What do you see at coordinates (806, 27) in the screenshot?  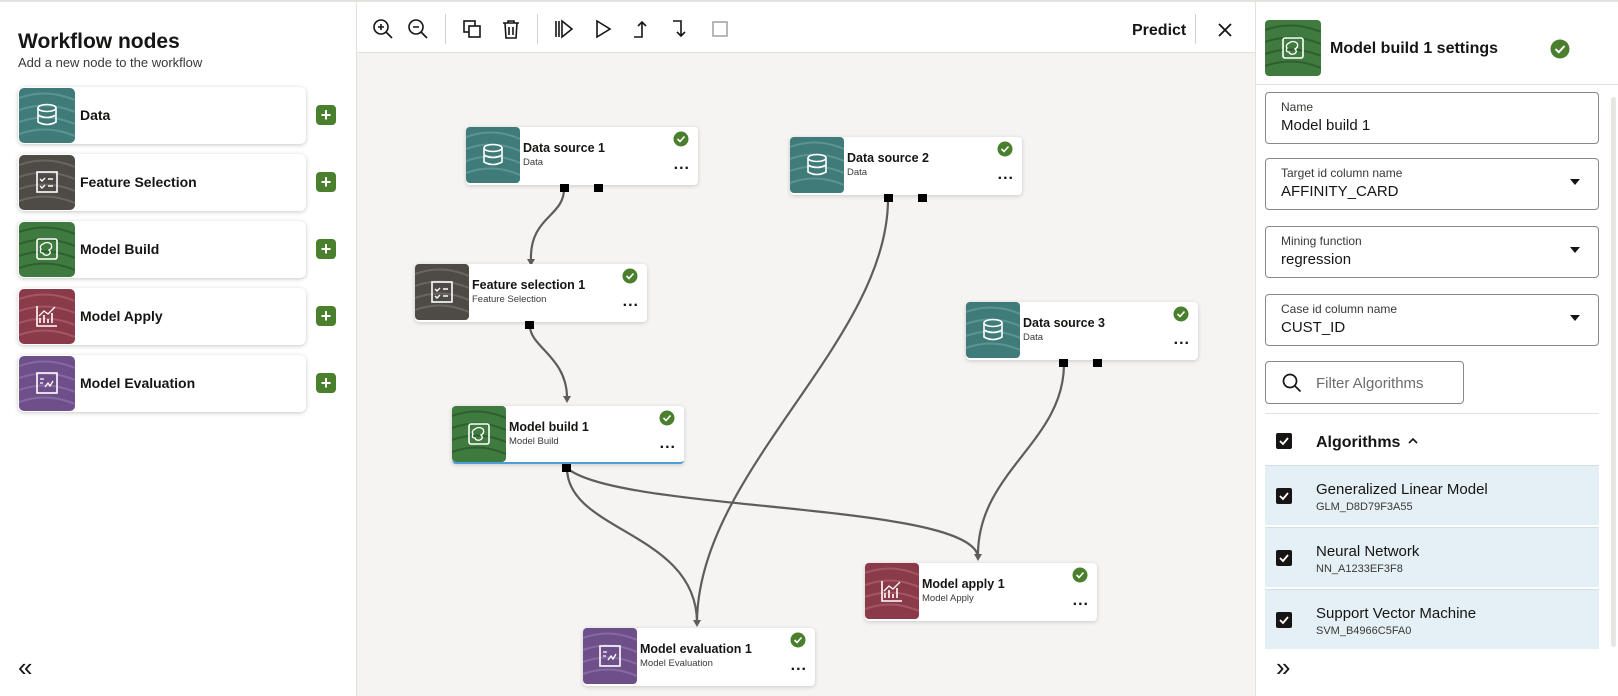 I see `canvas-toolbar: Predict` at bounding box center [806, 27].